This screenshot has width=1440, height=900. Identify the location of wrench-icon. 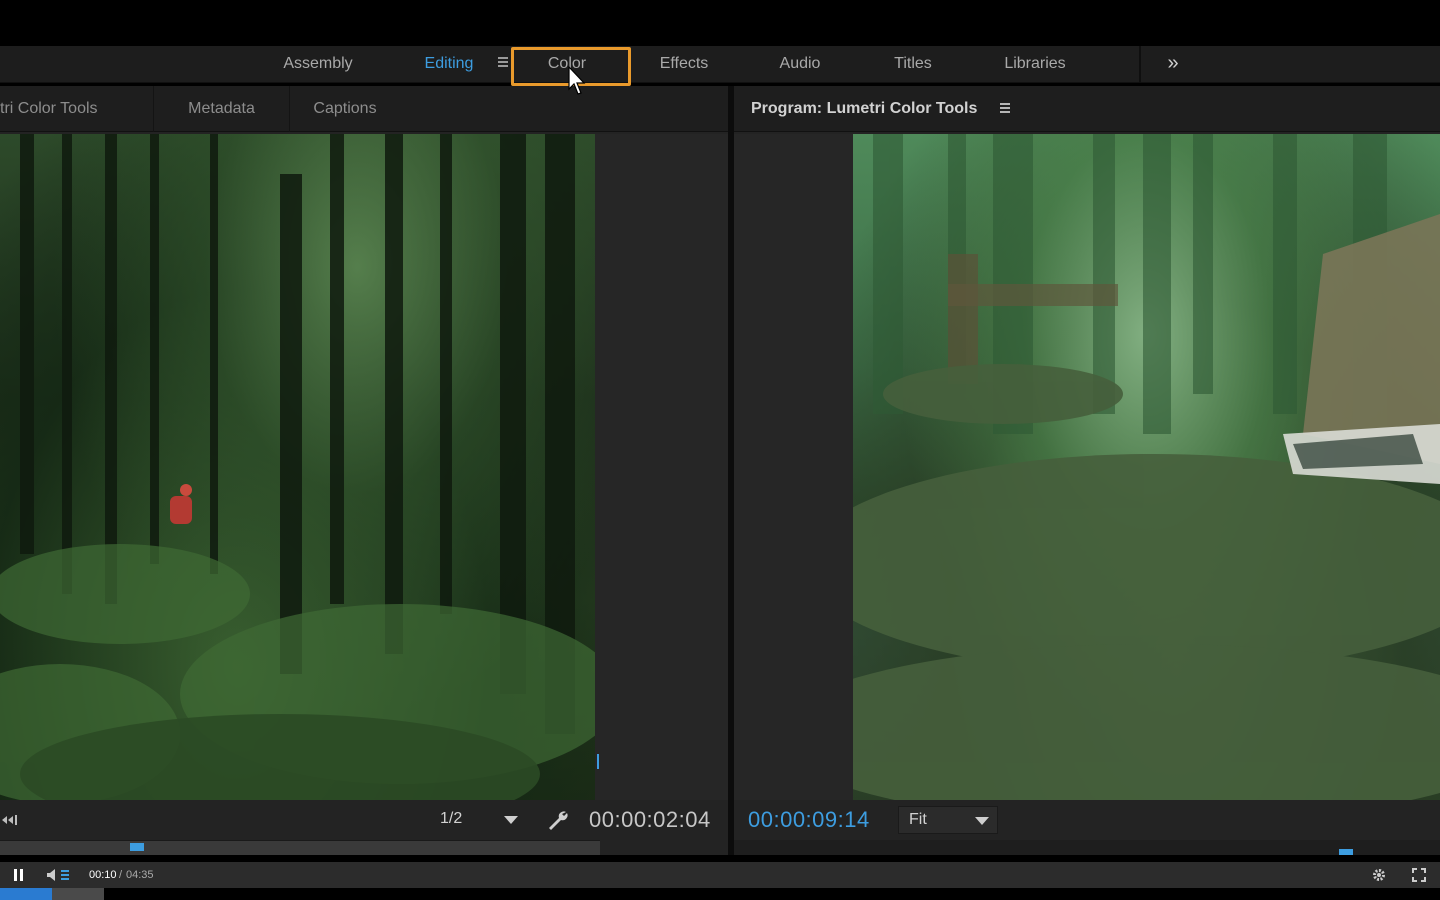
(558, 820).